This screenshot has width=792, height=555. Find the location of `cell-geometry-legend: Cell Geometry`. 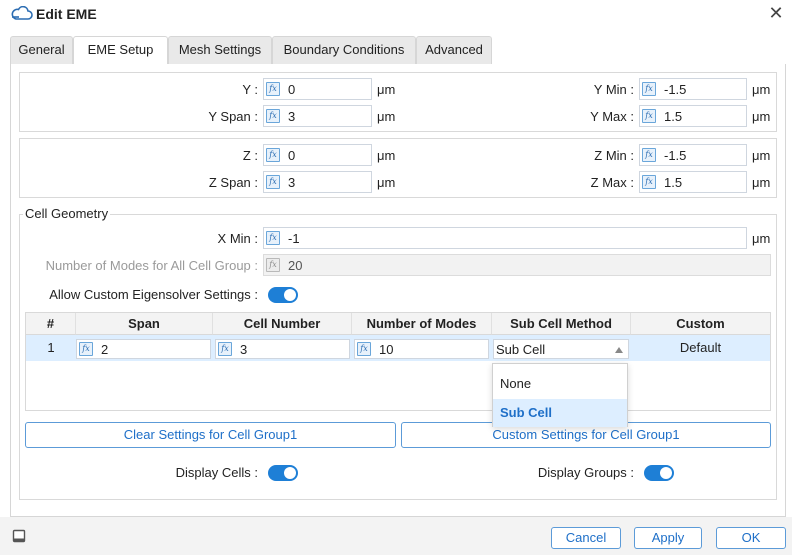

cell-geometry-legend: Cell Geometry is located at coordinates (67, 213).